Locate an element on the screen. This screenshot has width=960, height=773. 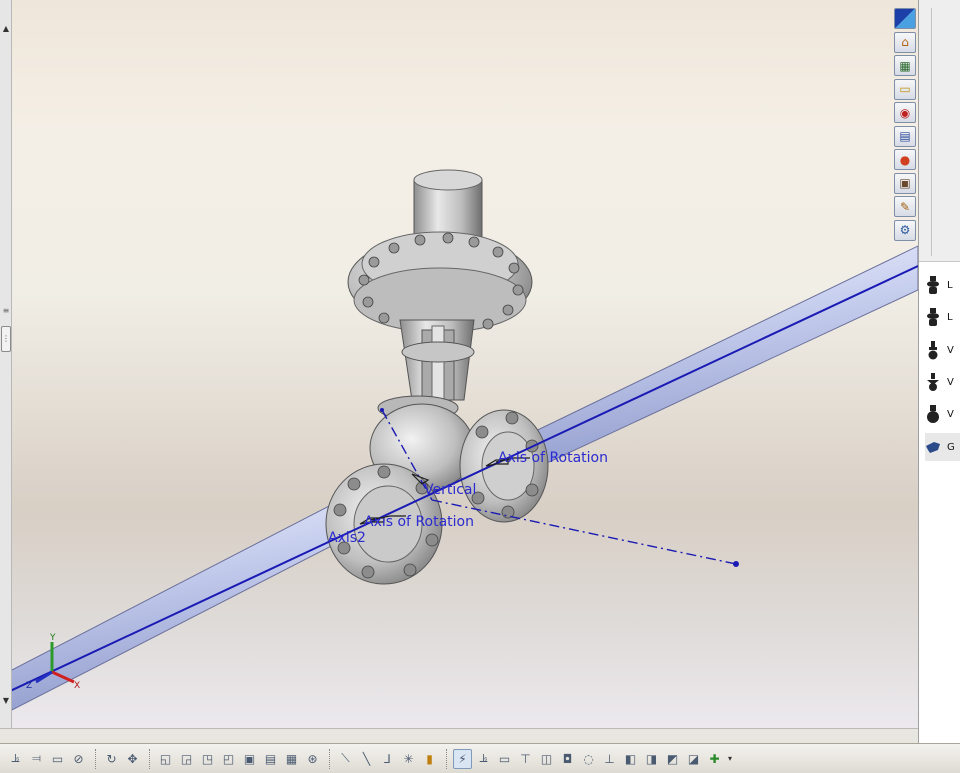
instant-3d-icon: ⊛ is located at coordinates (312, 759).